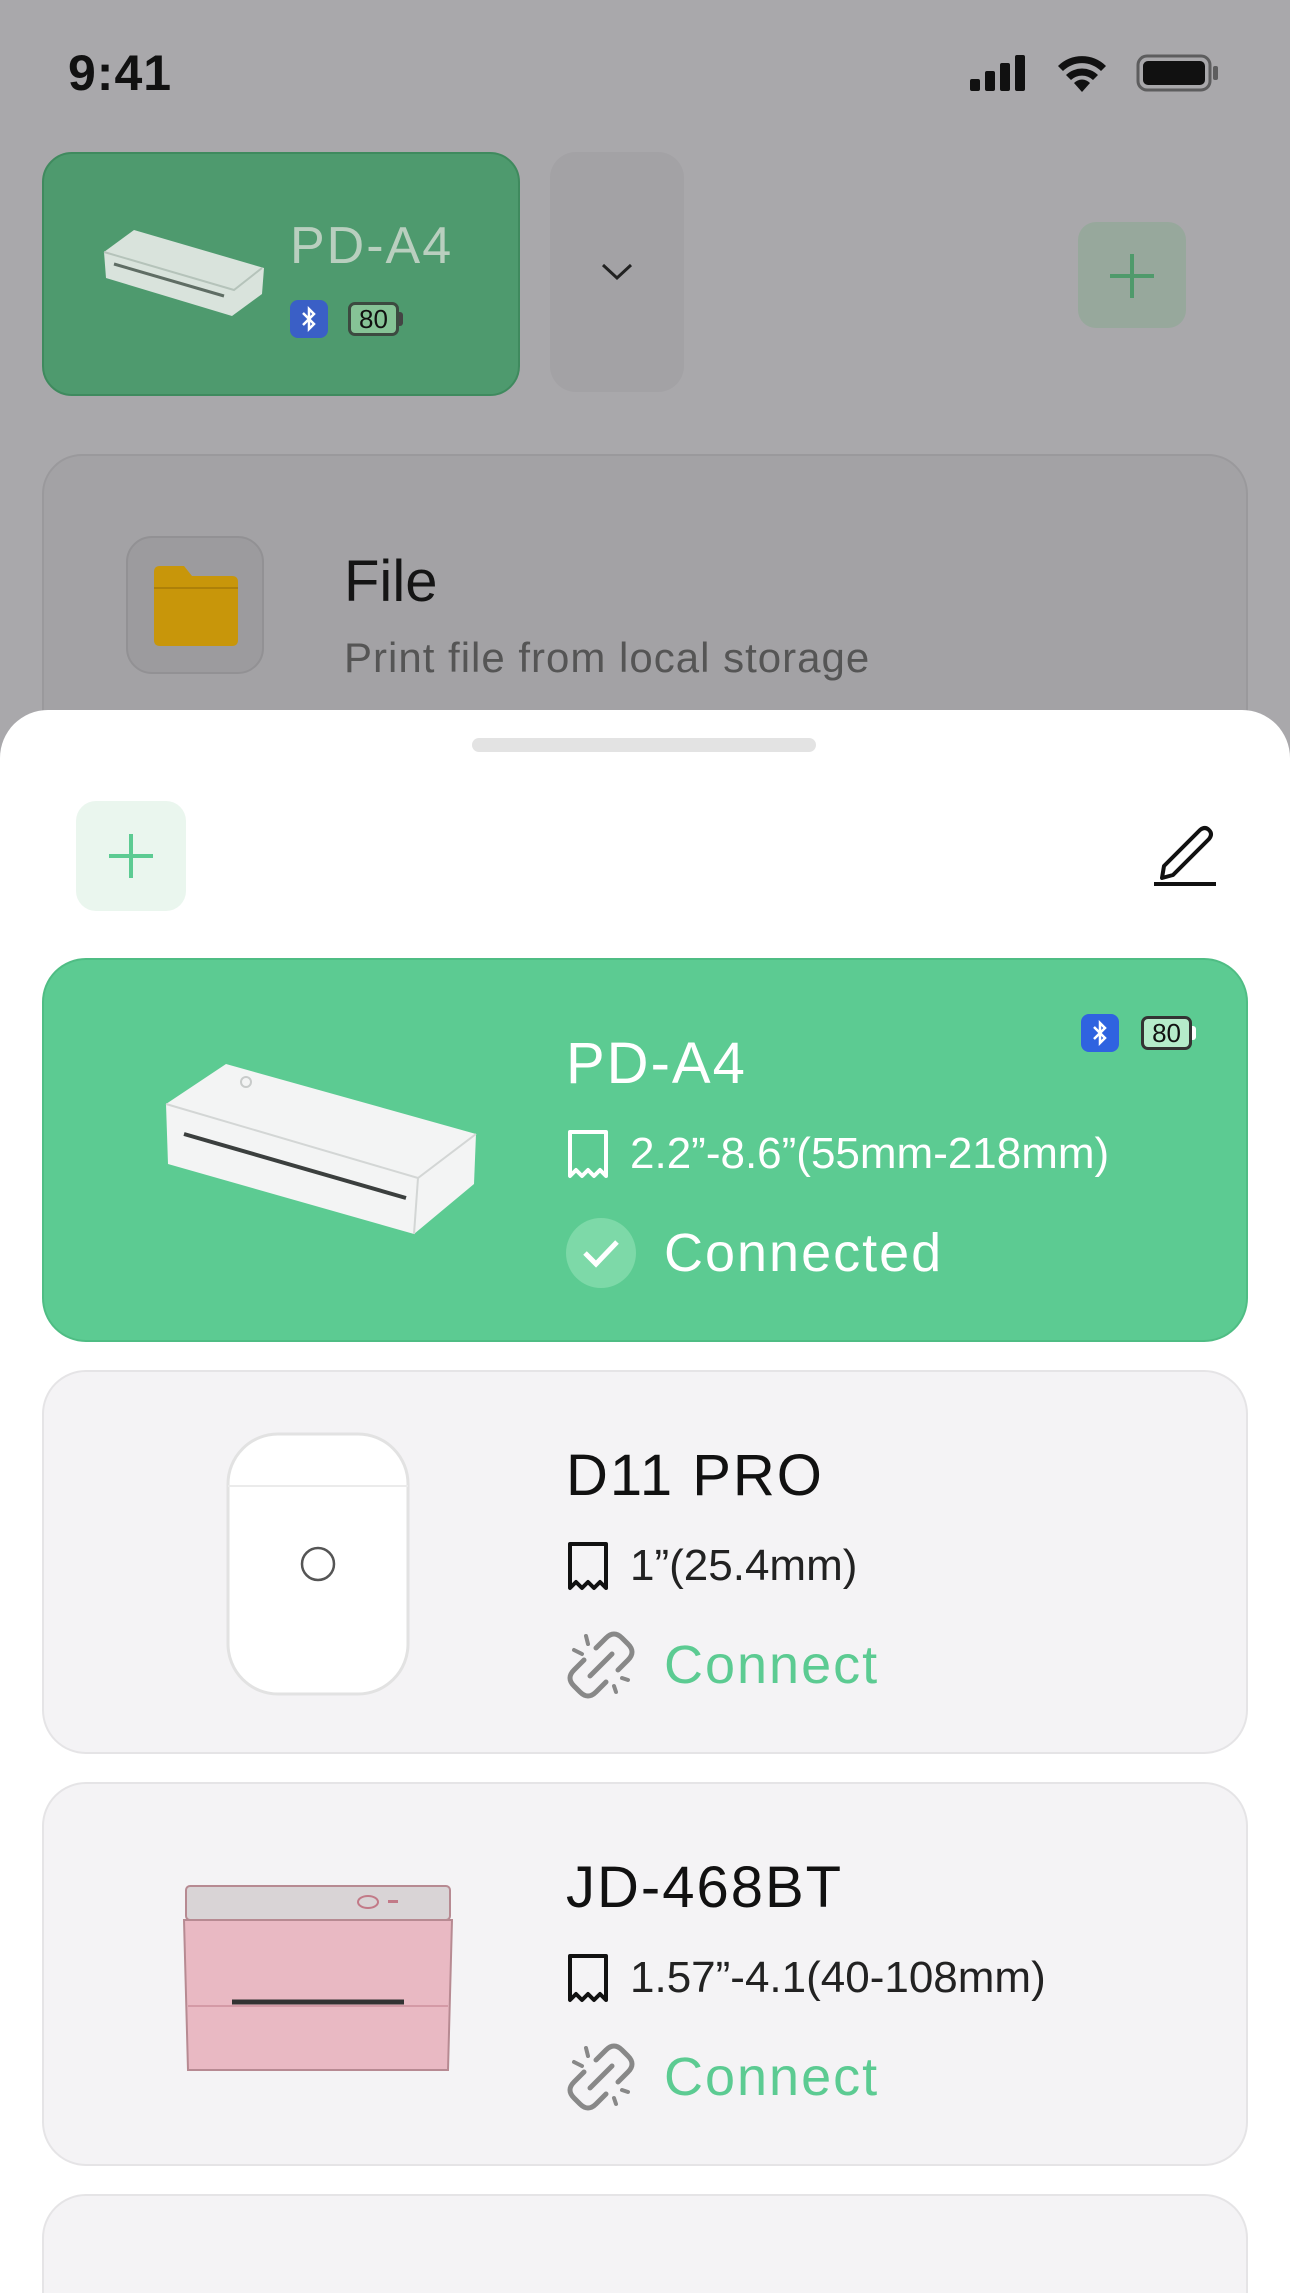  I want to click on device-name: PD-A4, so click(656, 1063).